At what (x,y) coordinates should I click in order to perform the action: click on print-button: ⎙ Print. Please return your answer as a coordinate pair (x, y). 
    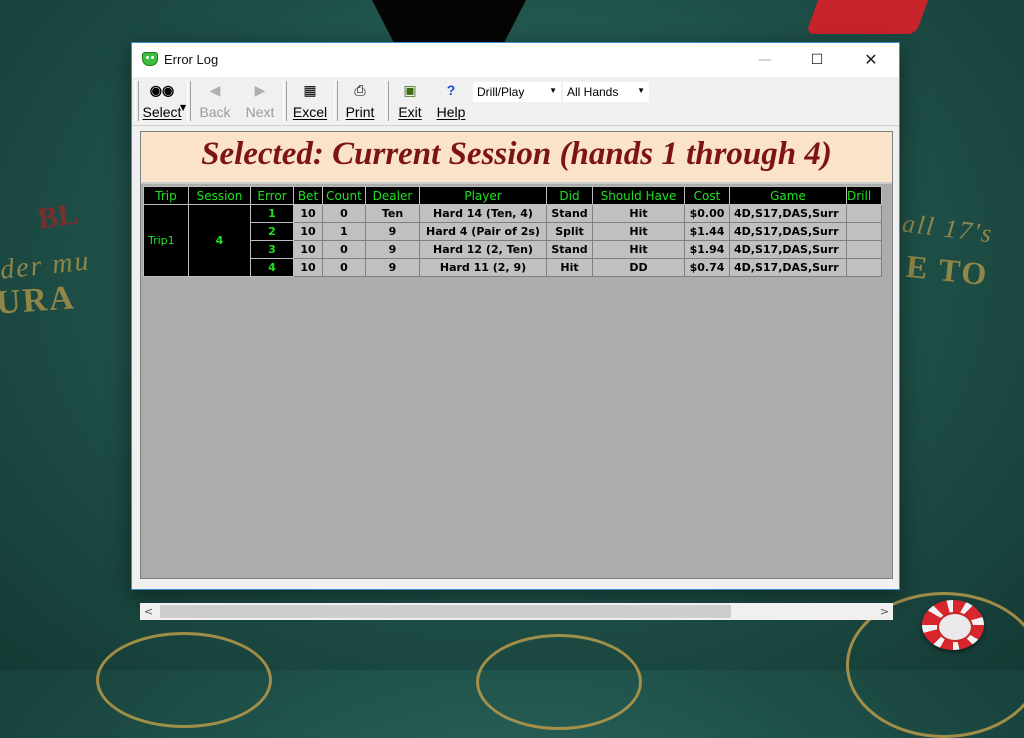
    Looking at the image, I should click on (360, 101).